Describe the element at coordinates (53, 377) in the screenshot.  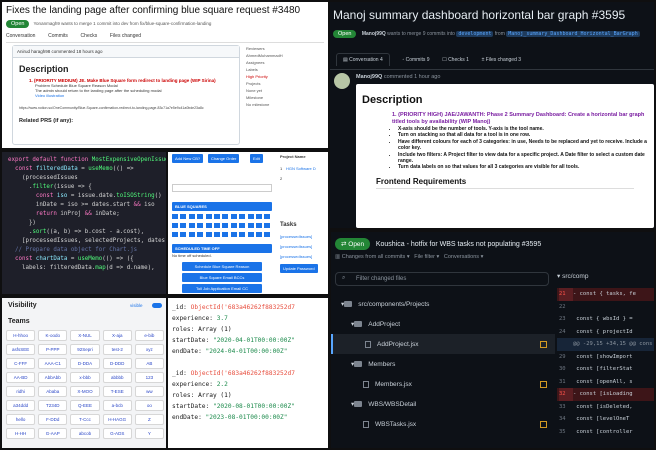
I see `team-chip: AbbAbb` at that location.